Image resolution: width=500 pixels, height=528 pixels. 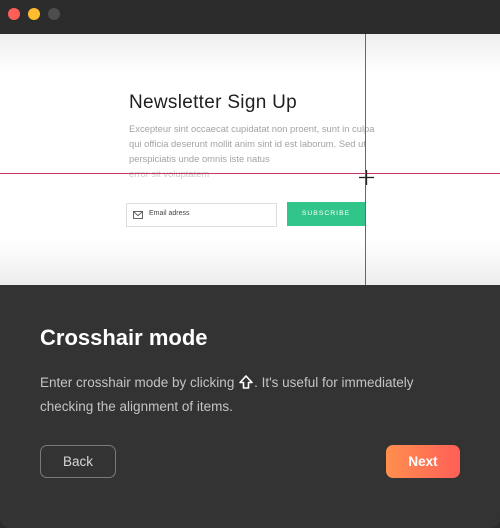 What do you see at coordinates (169, 213) in the screenshot?
I see `email-placeholder: Email adress` at bounding box center [169, 213].